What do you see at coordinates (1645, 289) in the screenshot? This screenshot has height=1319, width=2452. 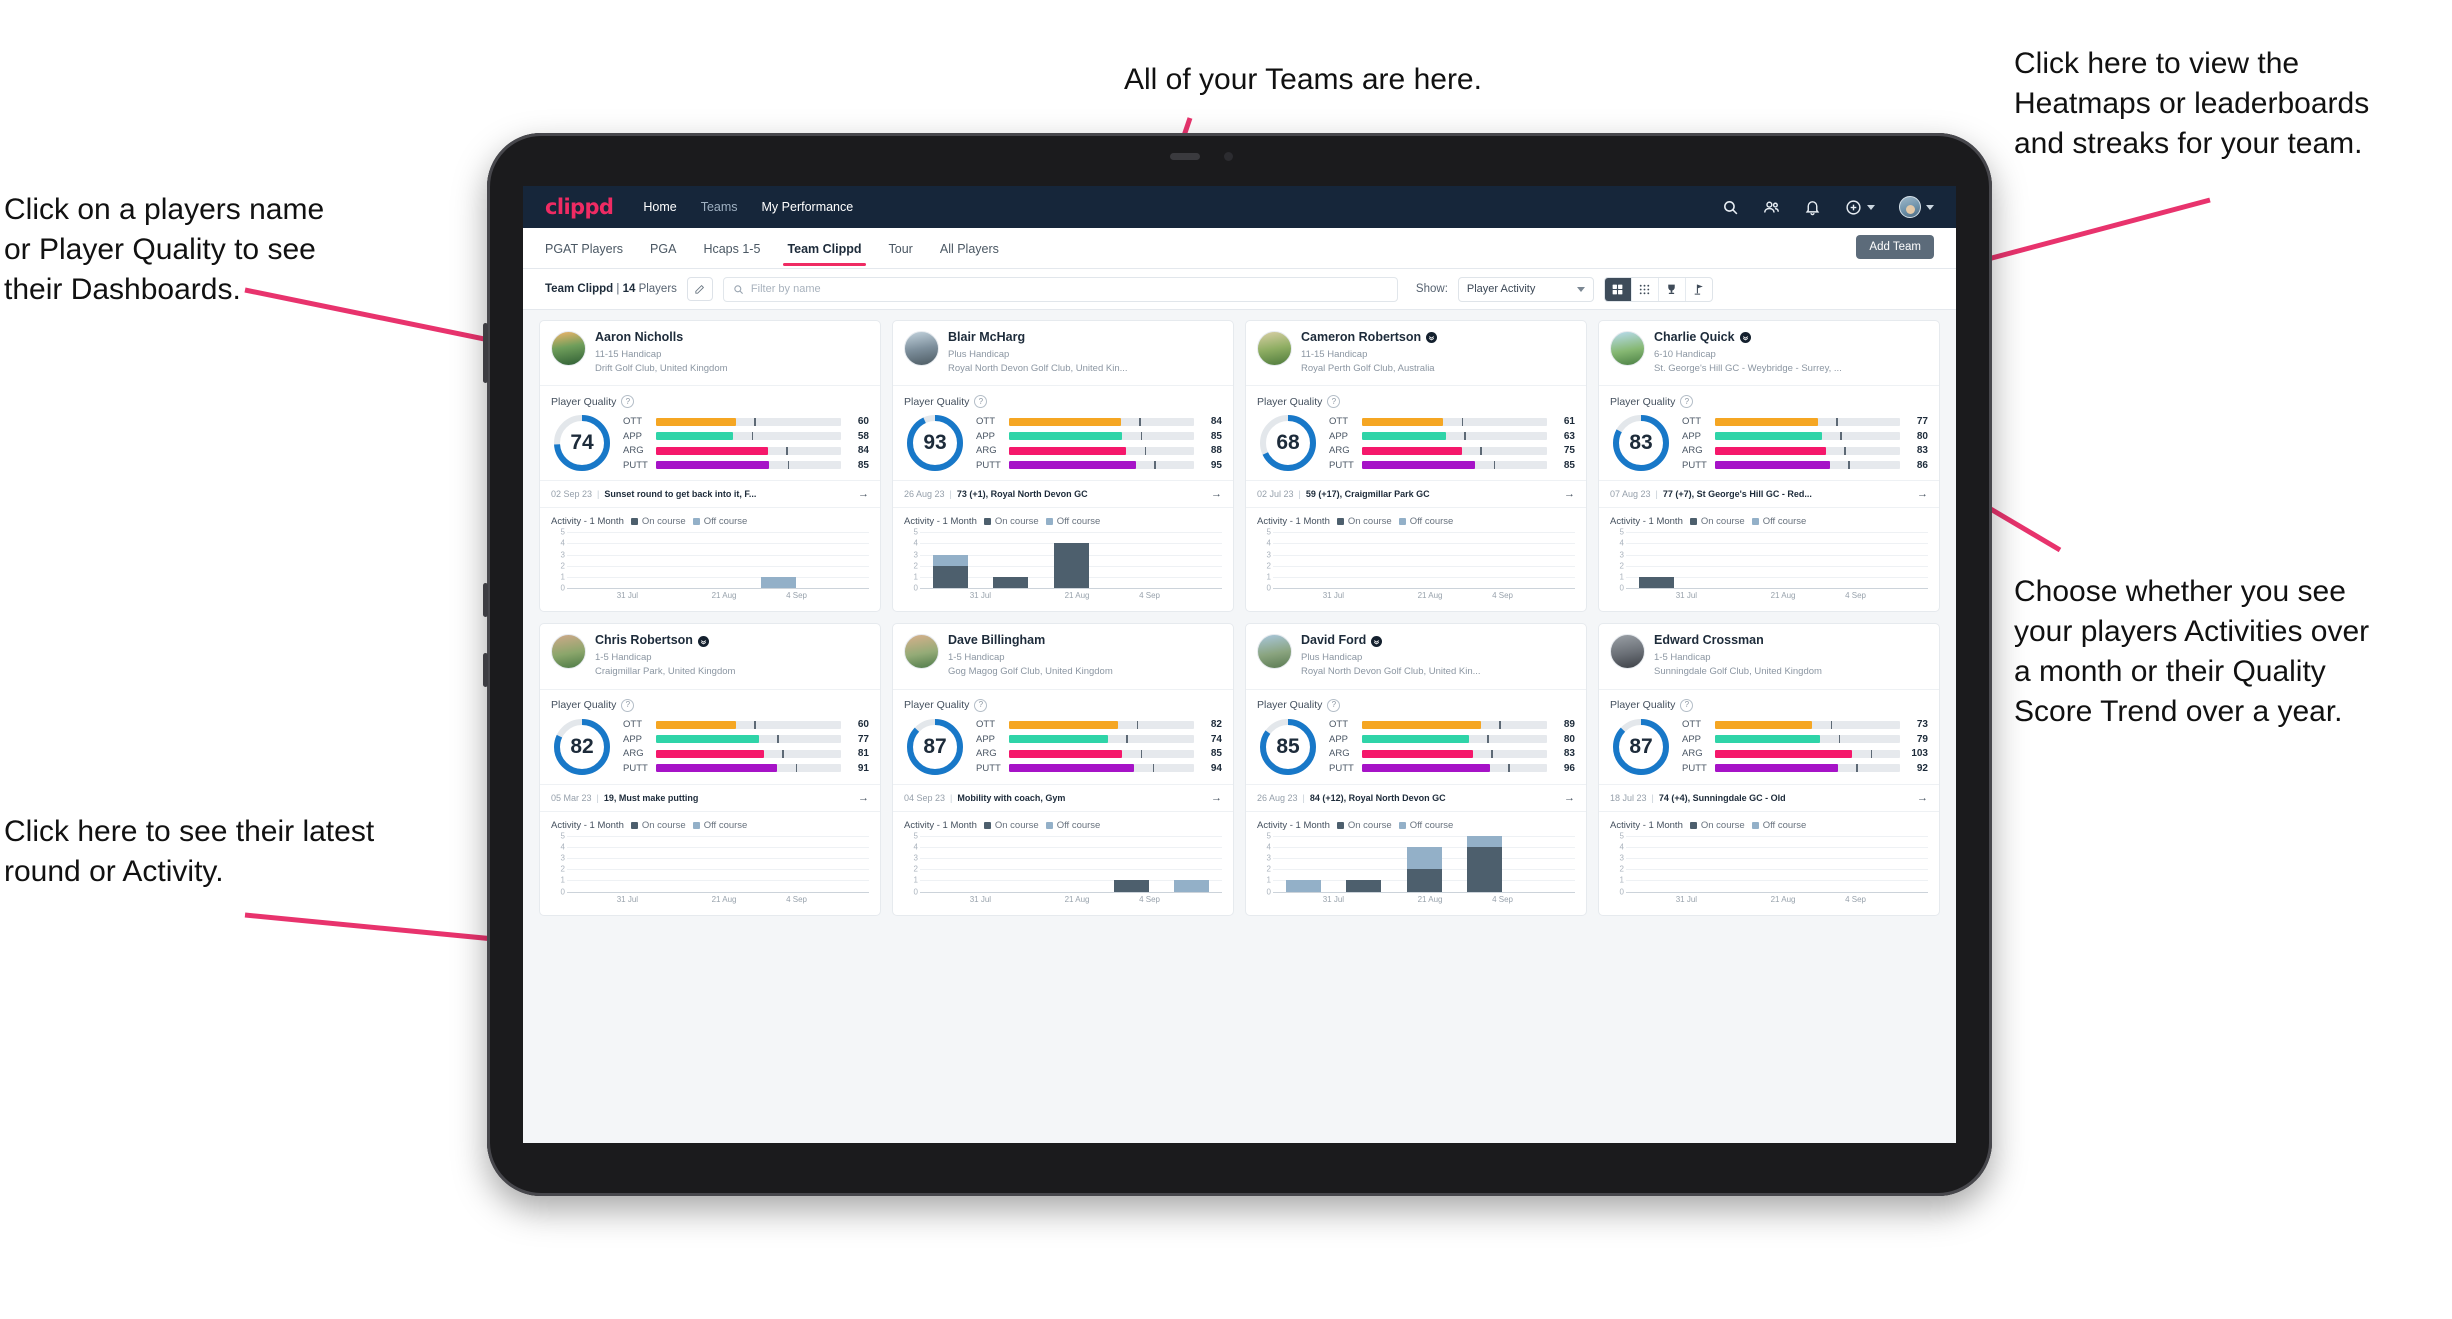 I see `dots-grid-view-icon` at bounding box center [1645, 289].